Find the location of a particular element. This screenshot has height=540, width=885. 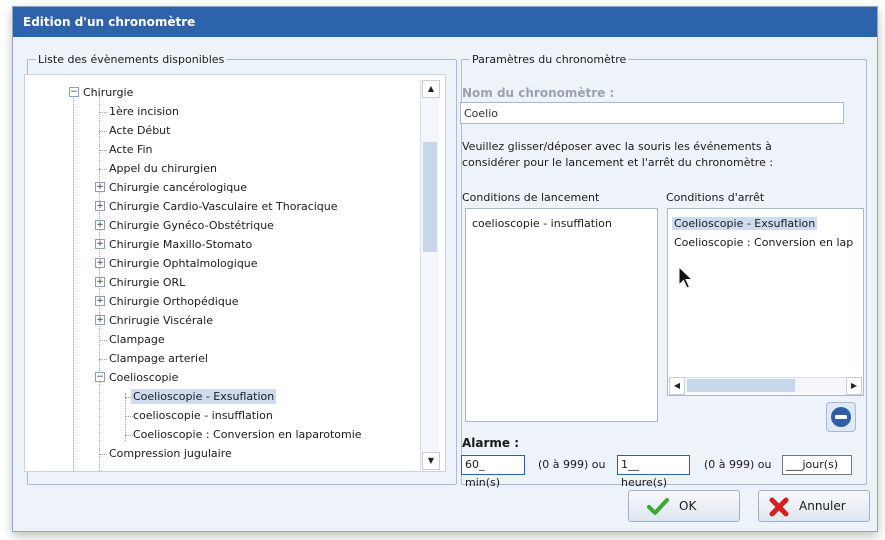

tree-item: Coelioscopie - Exsuflation is located at coordinates (204, 396).